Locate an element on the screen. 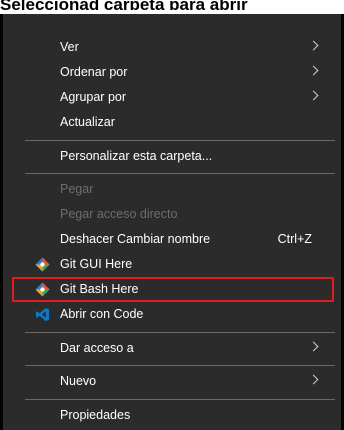 This screenshot has height=430, width=344. vscode-icon is located at coordinates (42, 314).